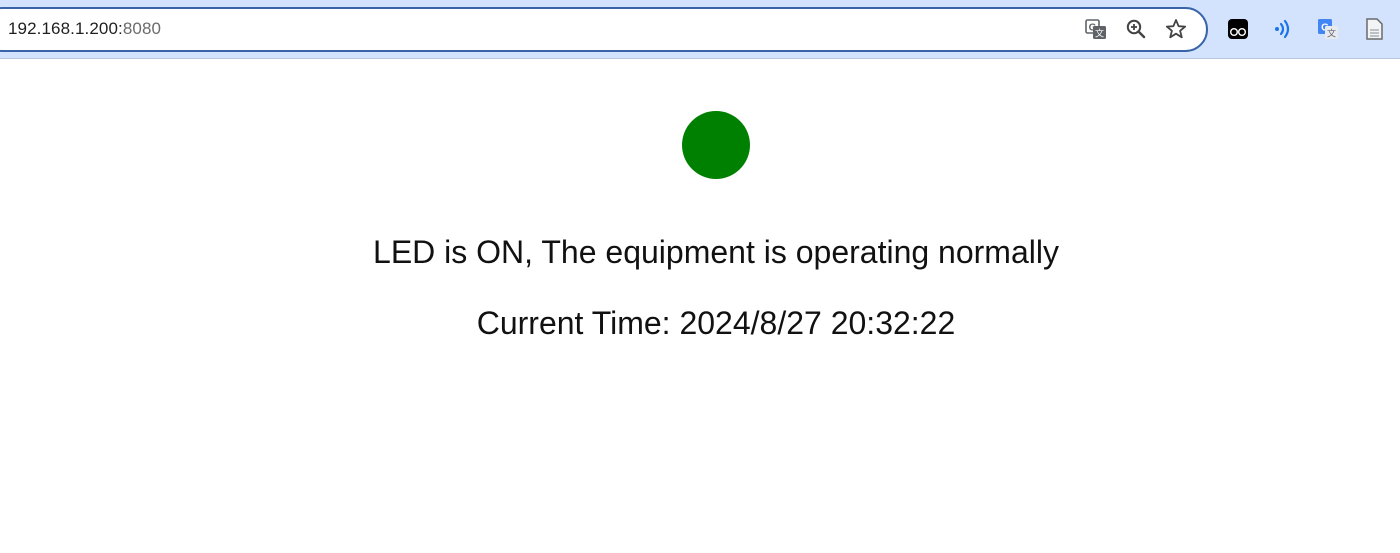 The width and height of the screenshot is (1400, 553). I want to click on bookmark-star-icon, so click(1176, 29).